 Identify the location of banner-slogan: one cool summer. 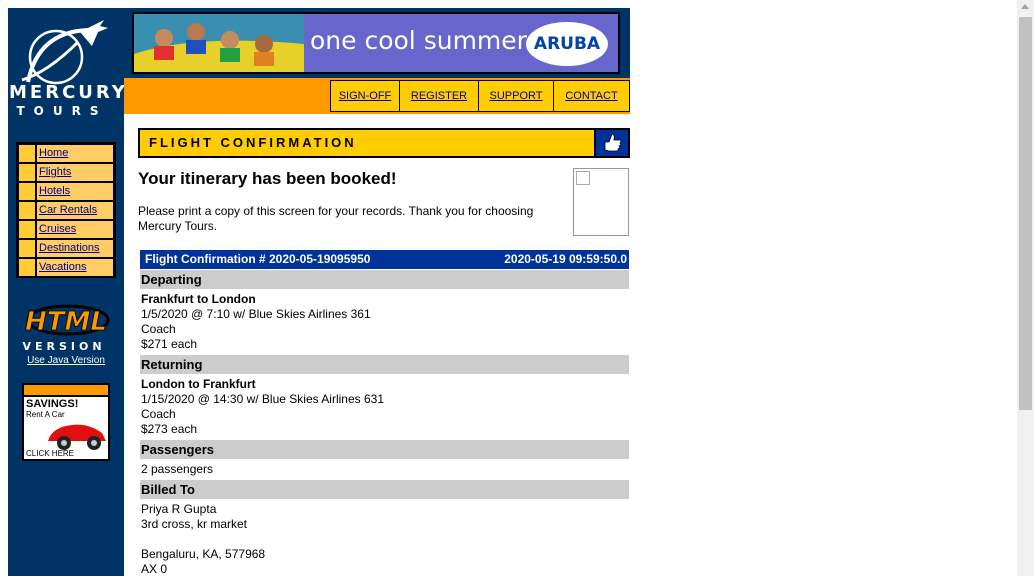
(418, 40).